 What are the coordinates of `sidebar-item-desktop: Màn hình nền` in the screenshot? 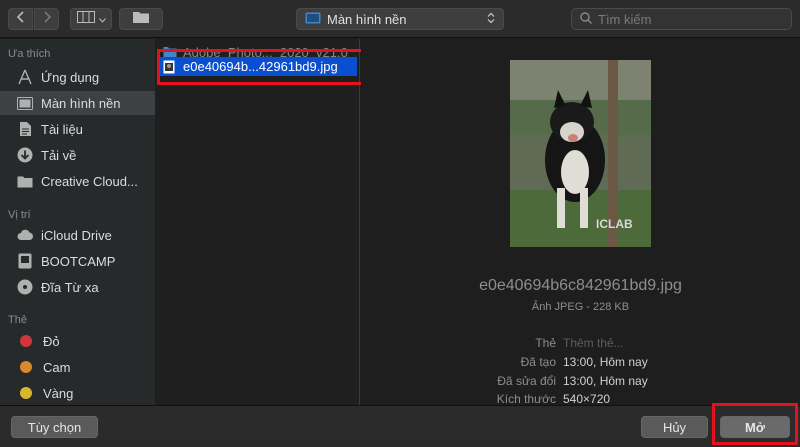 It's located at (77, 103).